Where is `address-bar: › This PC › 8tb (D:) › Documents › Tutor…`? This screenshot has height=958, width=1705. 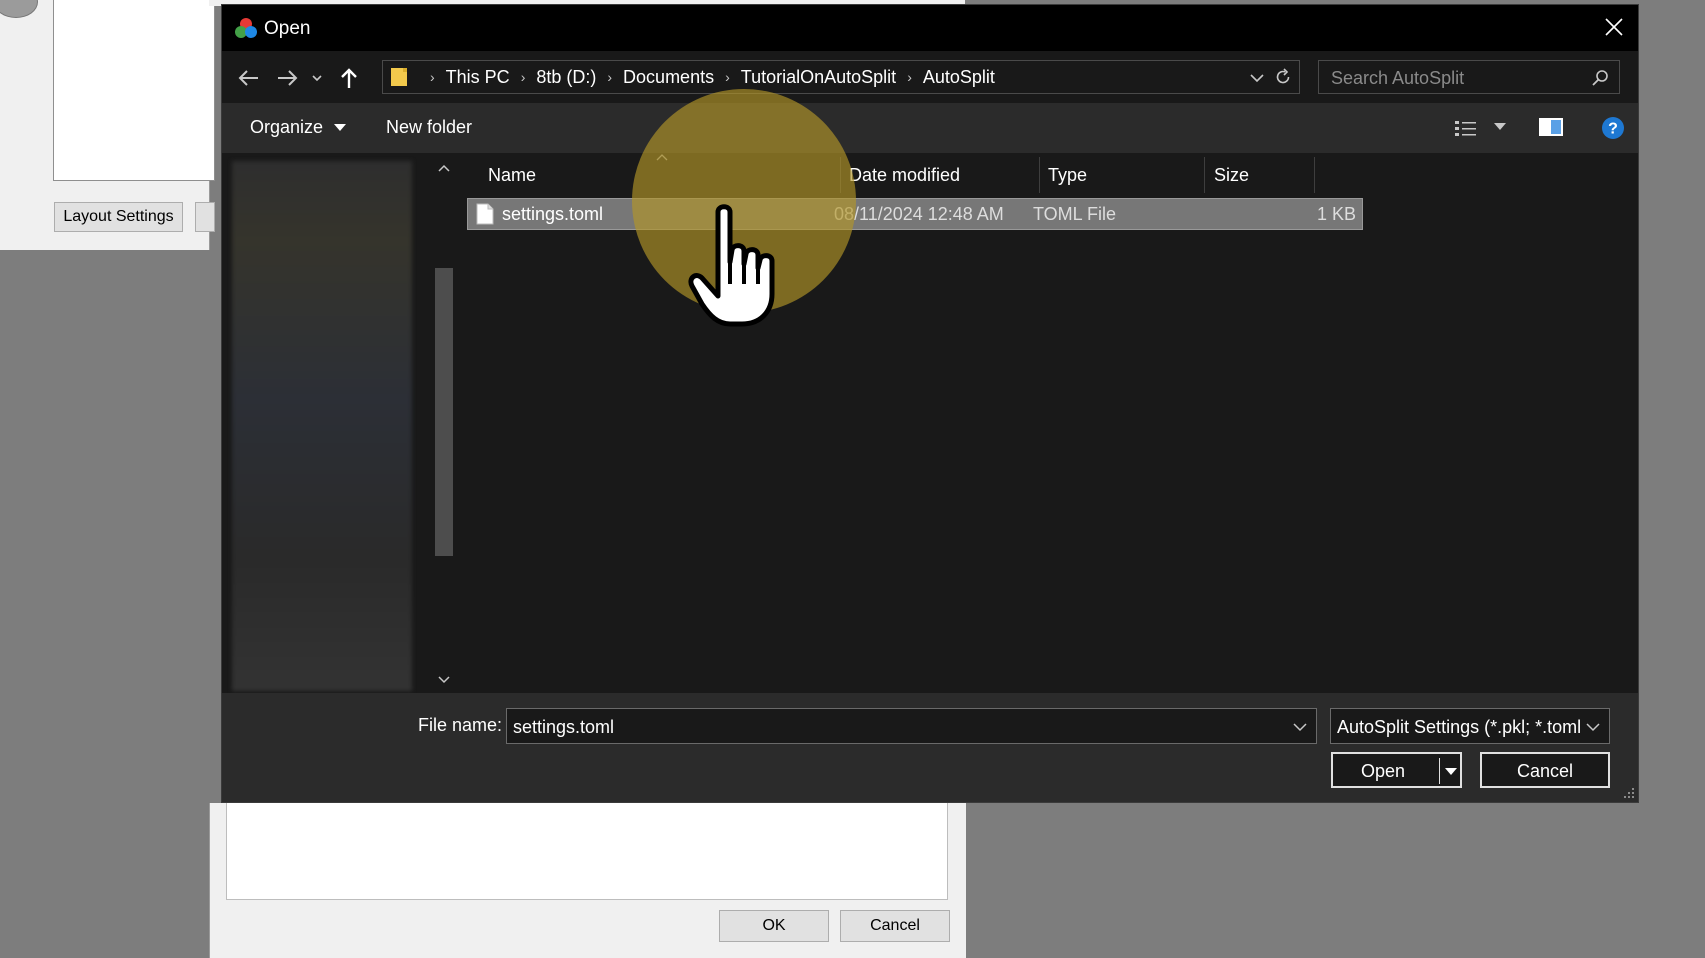 address-bar: › This PC › 8tb (D:) › Documents › Tutor… is located at coordinates (841, 77).